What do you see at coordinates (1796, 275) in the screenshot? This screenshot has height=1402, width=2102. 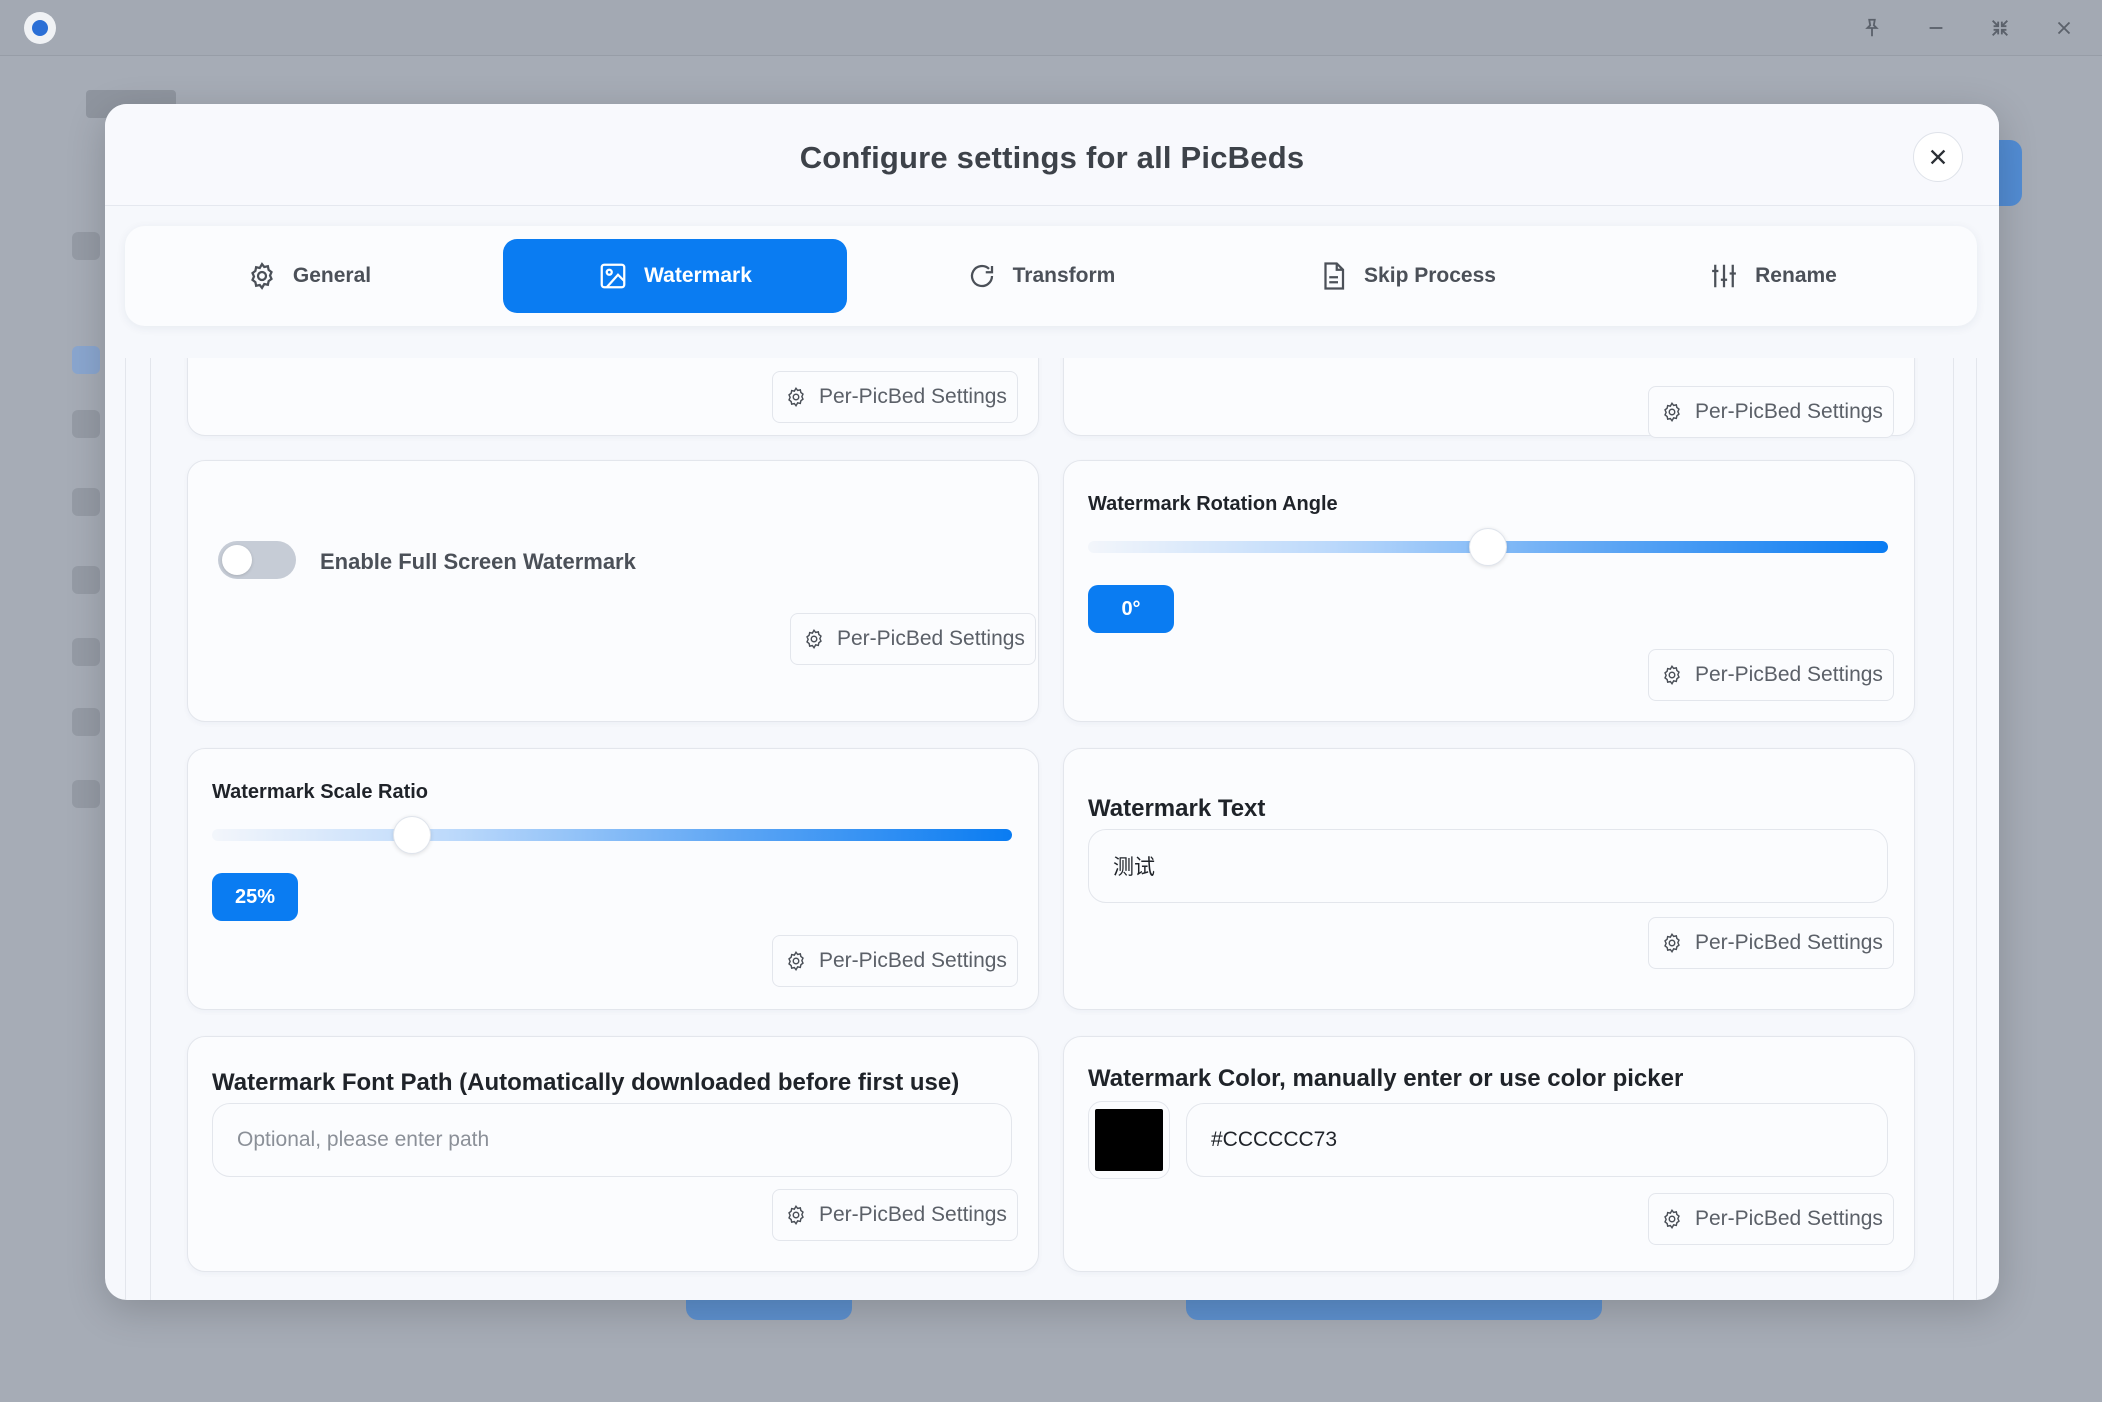 I see `tab-label: Rename` at bounding box center [1796, 275].